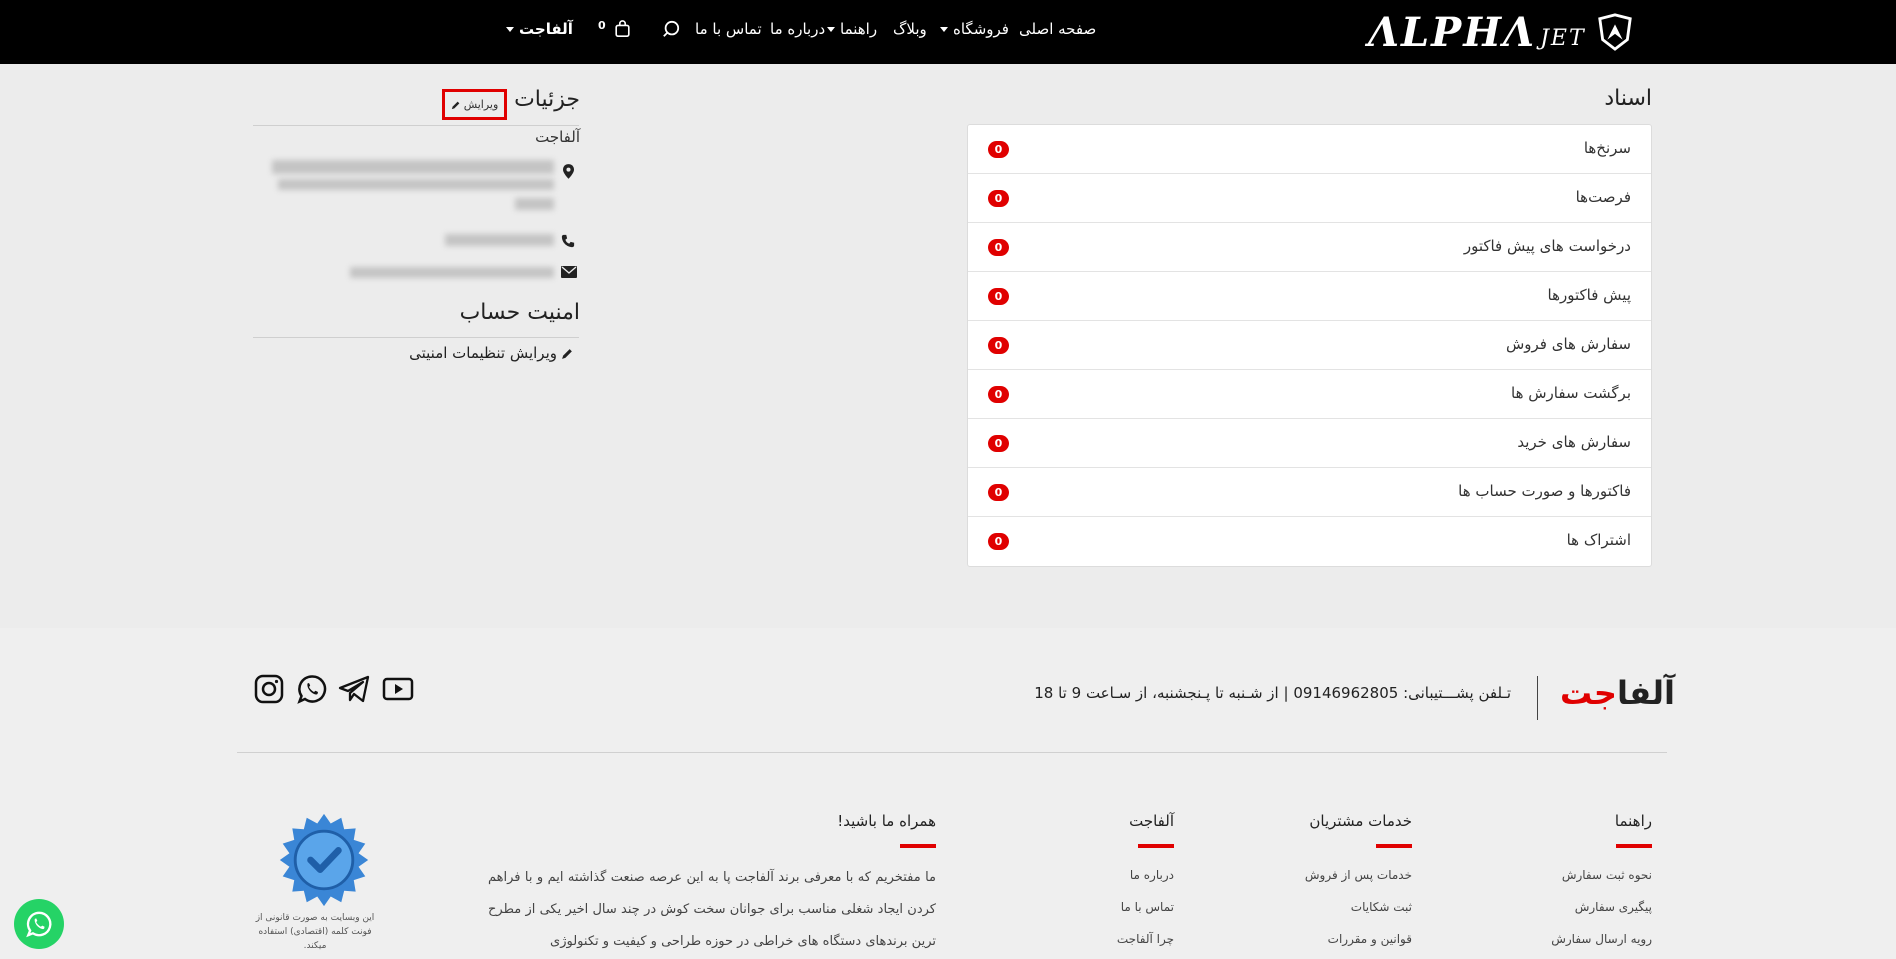 This screenshot has height=959, width=1896. Describe the element at coordinates (1151, 821) in the screenshot. I see `footer-col-alphajet-title: آلفاجت` at that location.